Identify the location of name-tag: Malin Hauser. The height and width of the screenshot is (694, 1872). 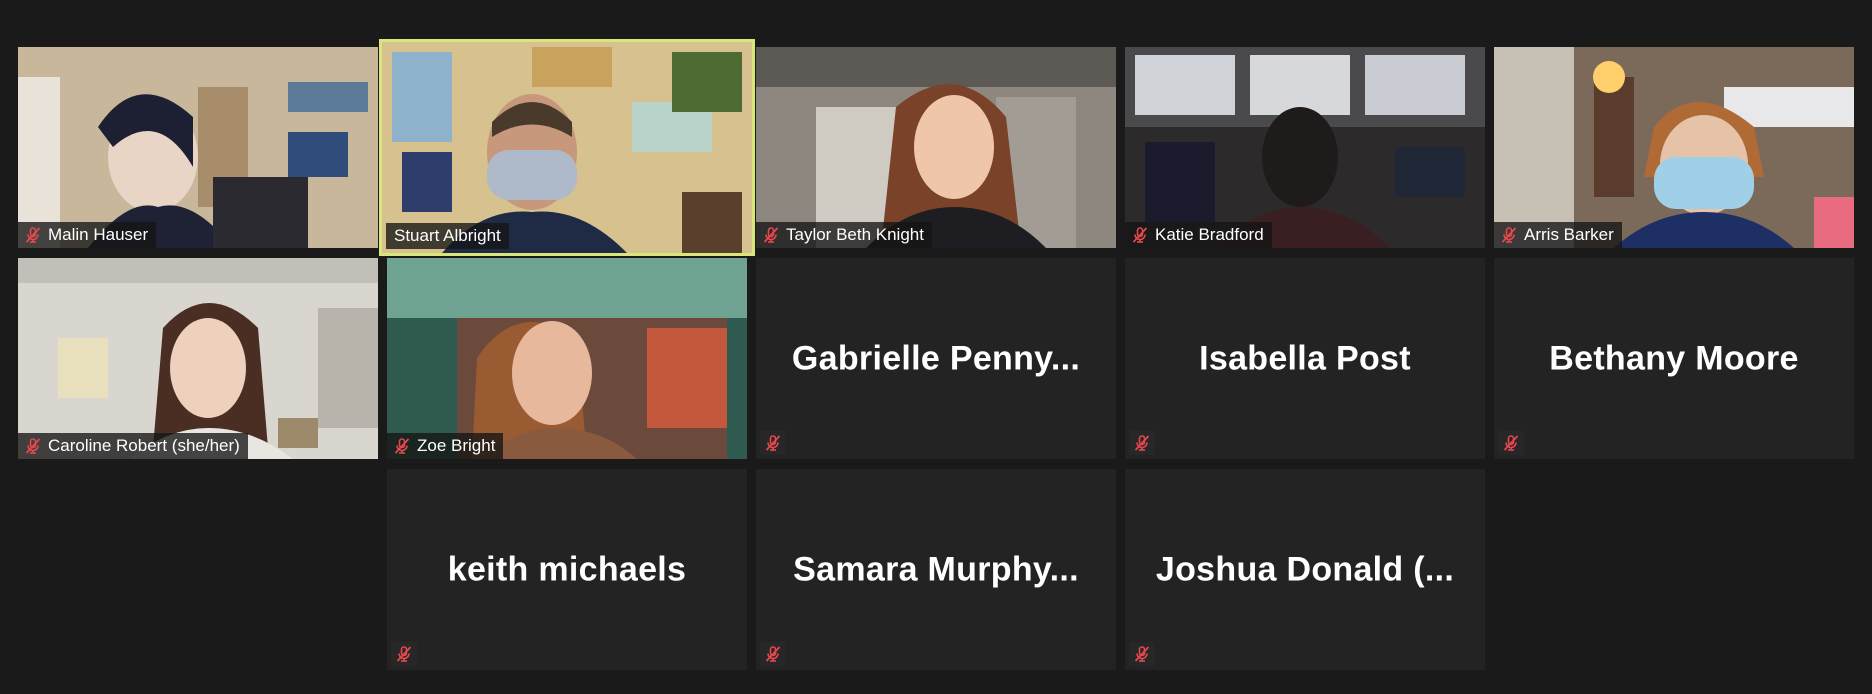
(87, 235).